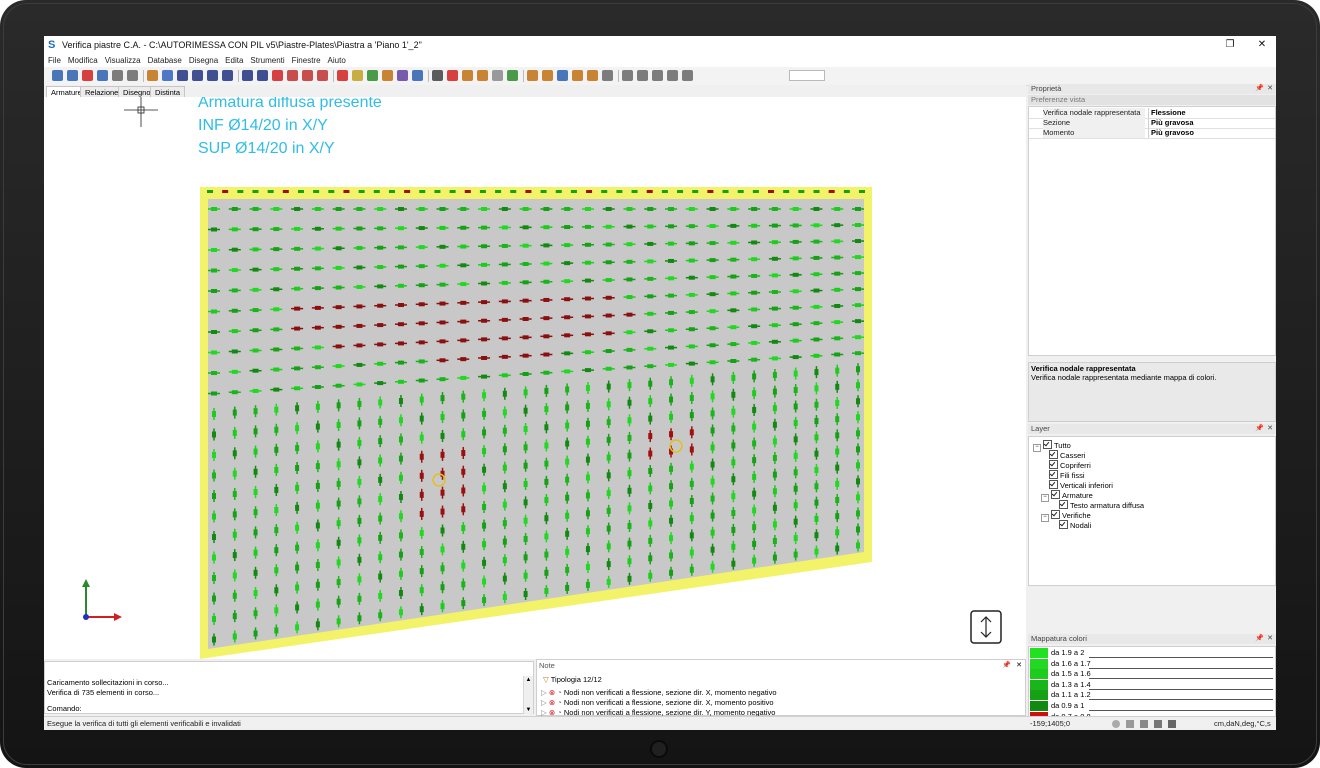  I want to click on toolbar-button-20-icon, so click(372, 75).